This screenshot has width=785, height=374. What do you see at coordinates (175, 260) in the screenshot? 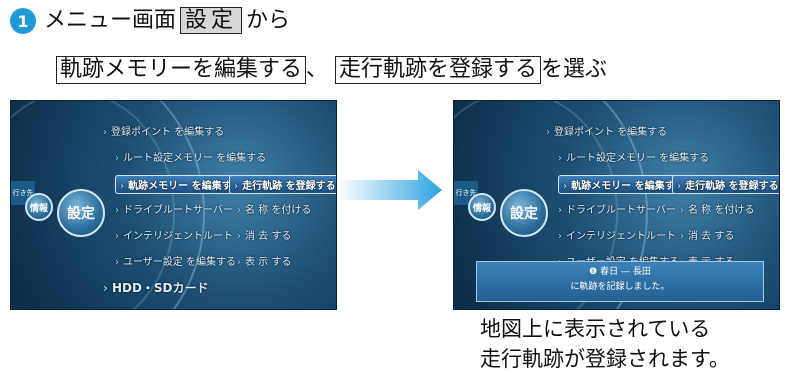
I see `menu-item-user-settings: ユーザー設定 を編集する` at bounding box center [175, 260].